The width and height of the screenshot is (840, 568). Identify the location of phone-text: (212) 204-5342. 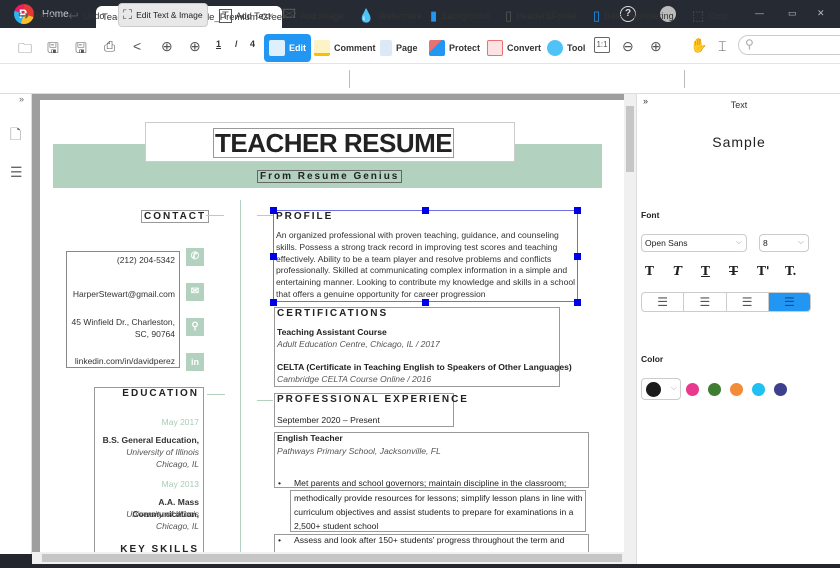
(146, 260).